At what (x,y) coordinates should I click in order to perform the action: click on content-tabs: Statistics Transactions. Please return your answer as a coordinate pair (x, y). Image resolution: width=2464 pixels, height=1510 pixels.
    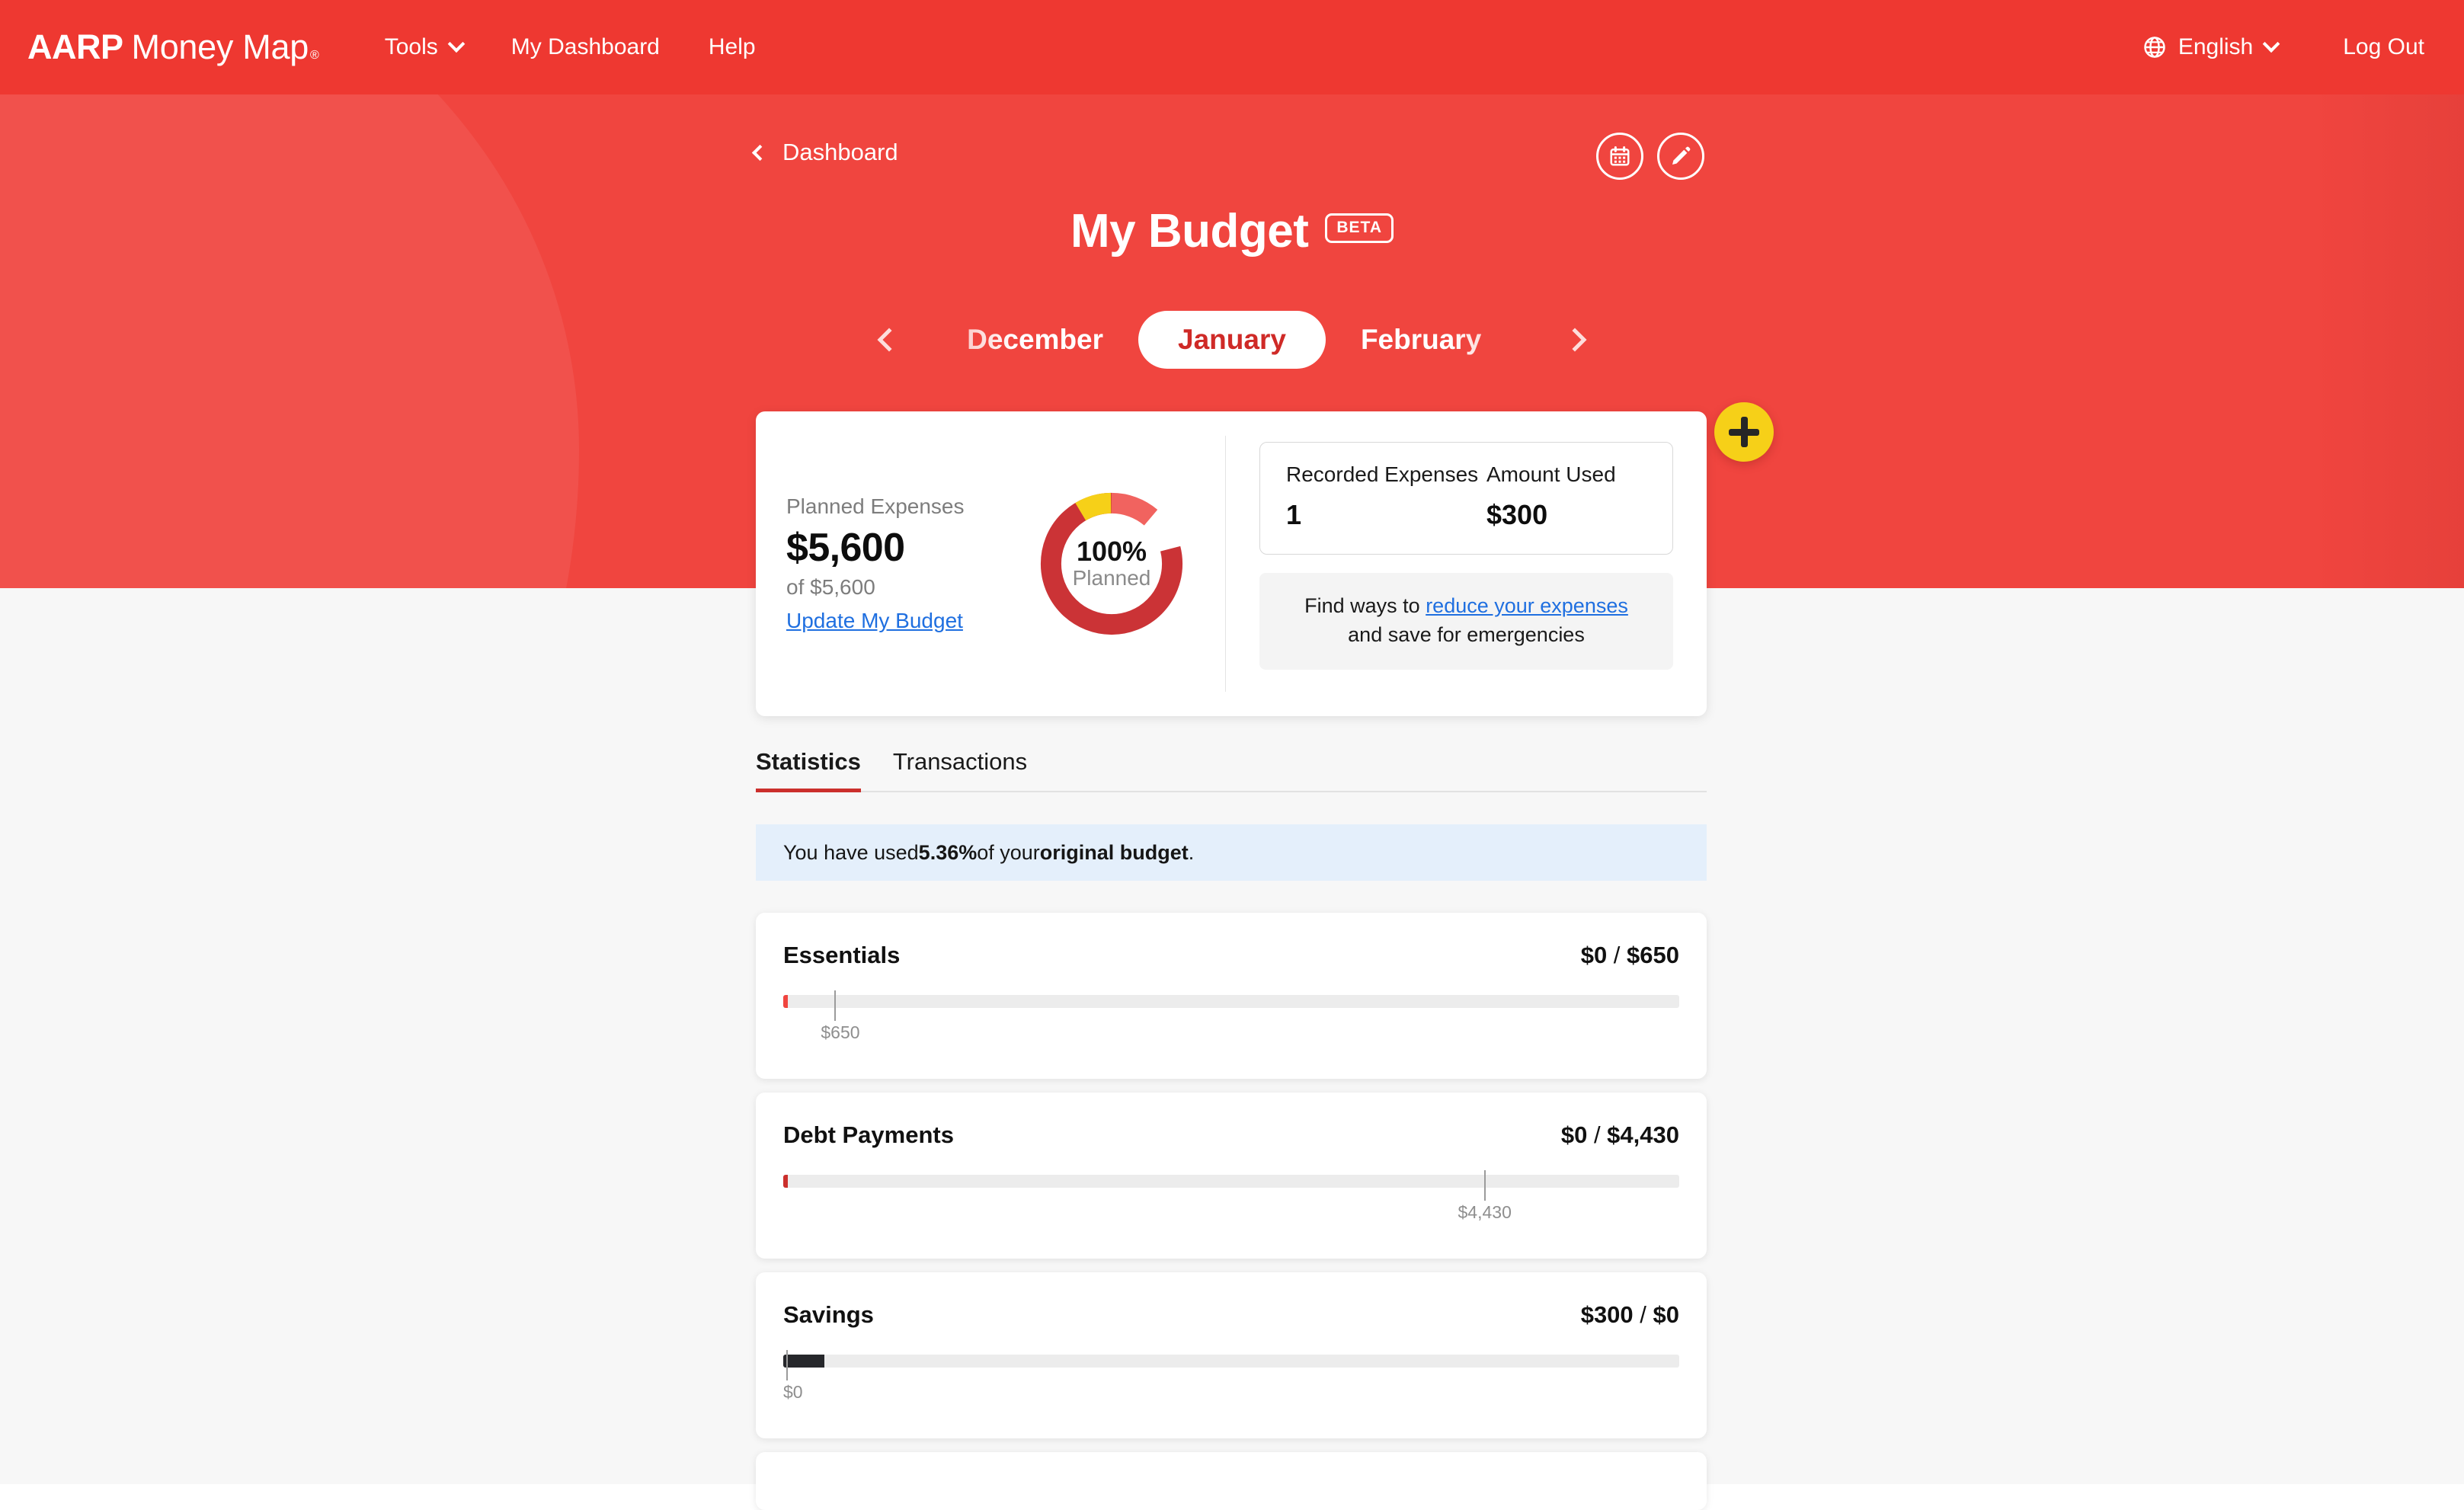
    Looking at the image, I should click on (1231, 770).